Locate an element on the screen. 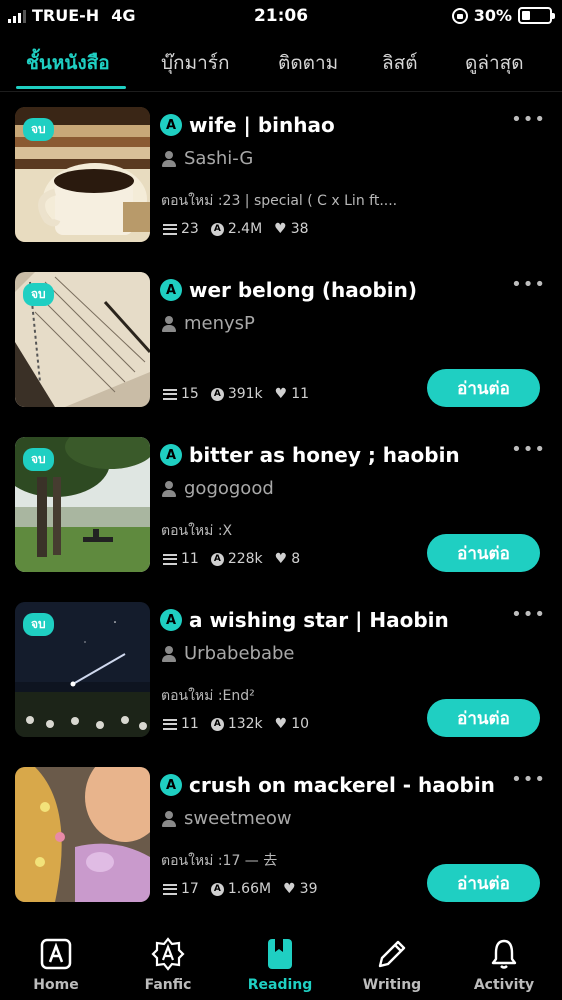 This screenshot has width=562, height=1000. tab-following: ติดตาม is located at coordinates (308, 63).